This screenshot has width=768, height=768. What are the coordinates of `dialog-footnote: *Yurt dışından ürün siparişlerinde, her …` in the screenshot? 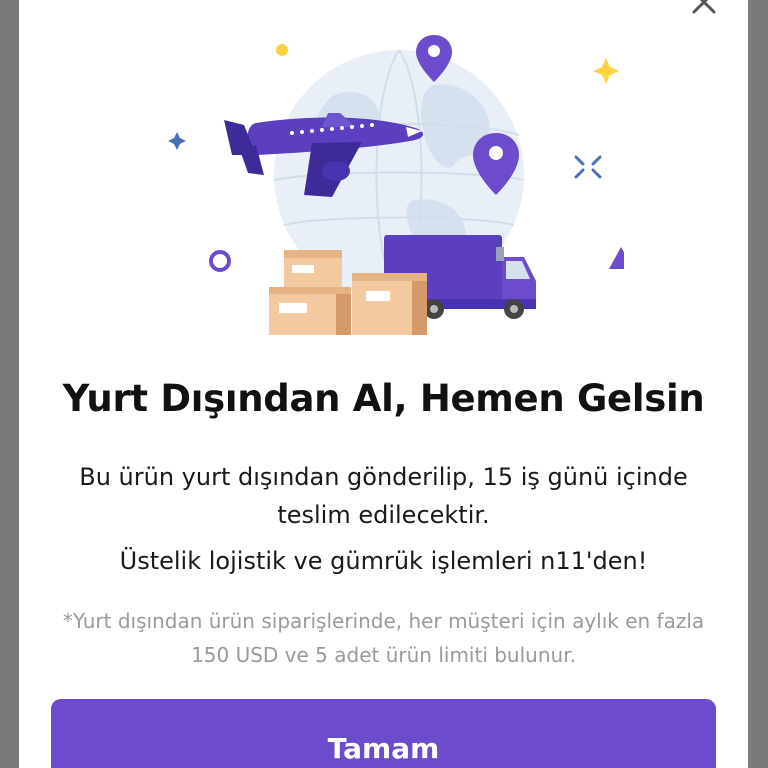 It's located at (383, 638).